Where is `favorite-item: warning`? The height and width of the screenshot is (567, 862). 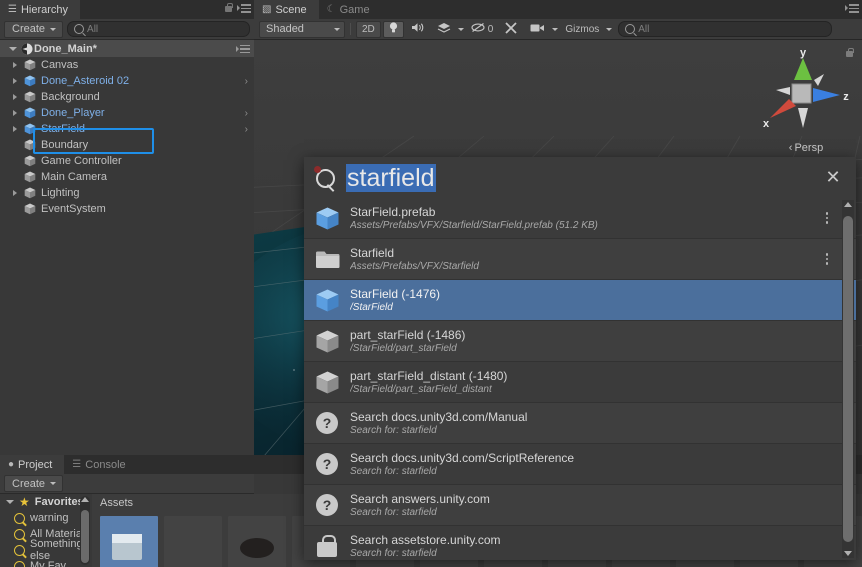 favorite-item: warning is located at coordinates (46, 518).